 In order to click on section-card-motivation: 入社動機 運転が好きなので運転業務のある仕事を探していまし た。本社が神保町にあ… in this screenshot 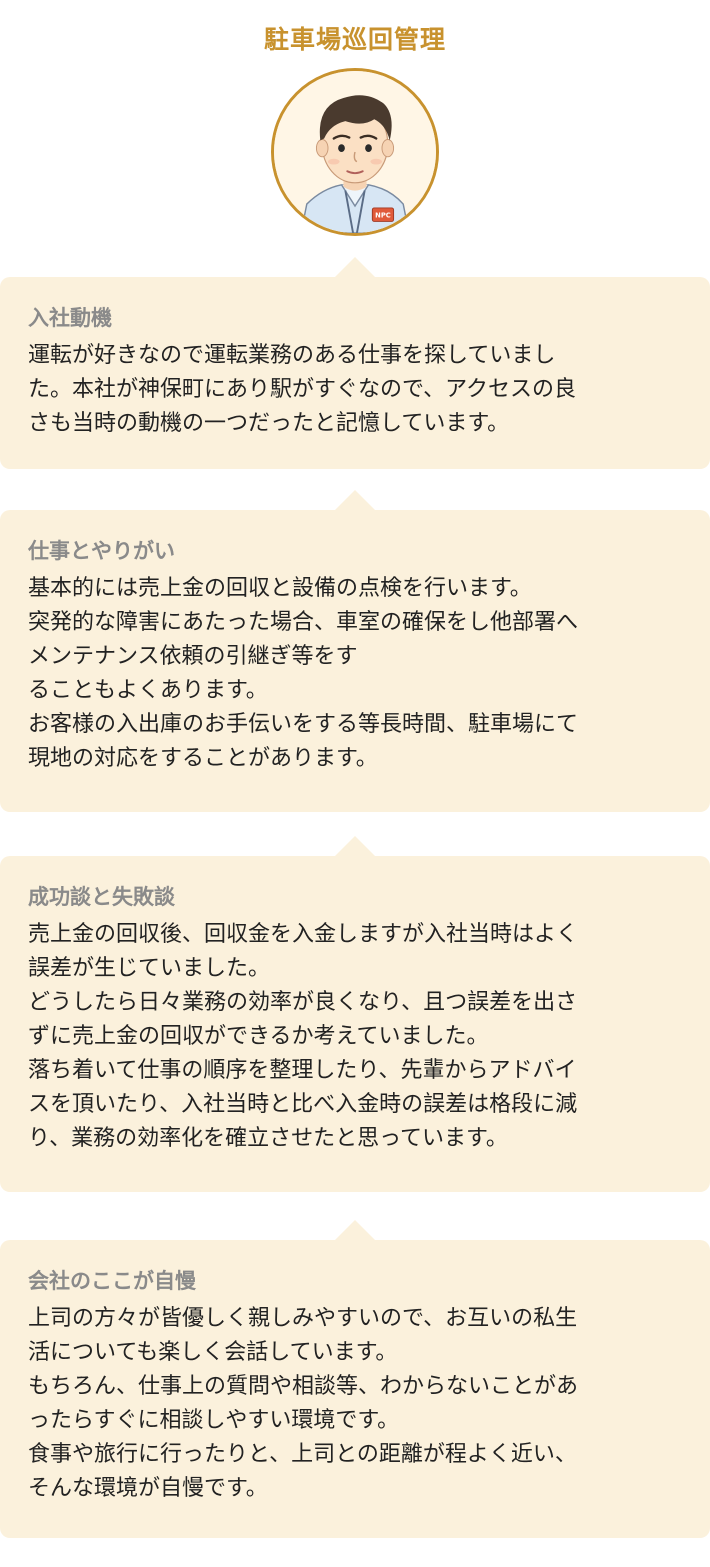, I will do `click(355, 363)`.